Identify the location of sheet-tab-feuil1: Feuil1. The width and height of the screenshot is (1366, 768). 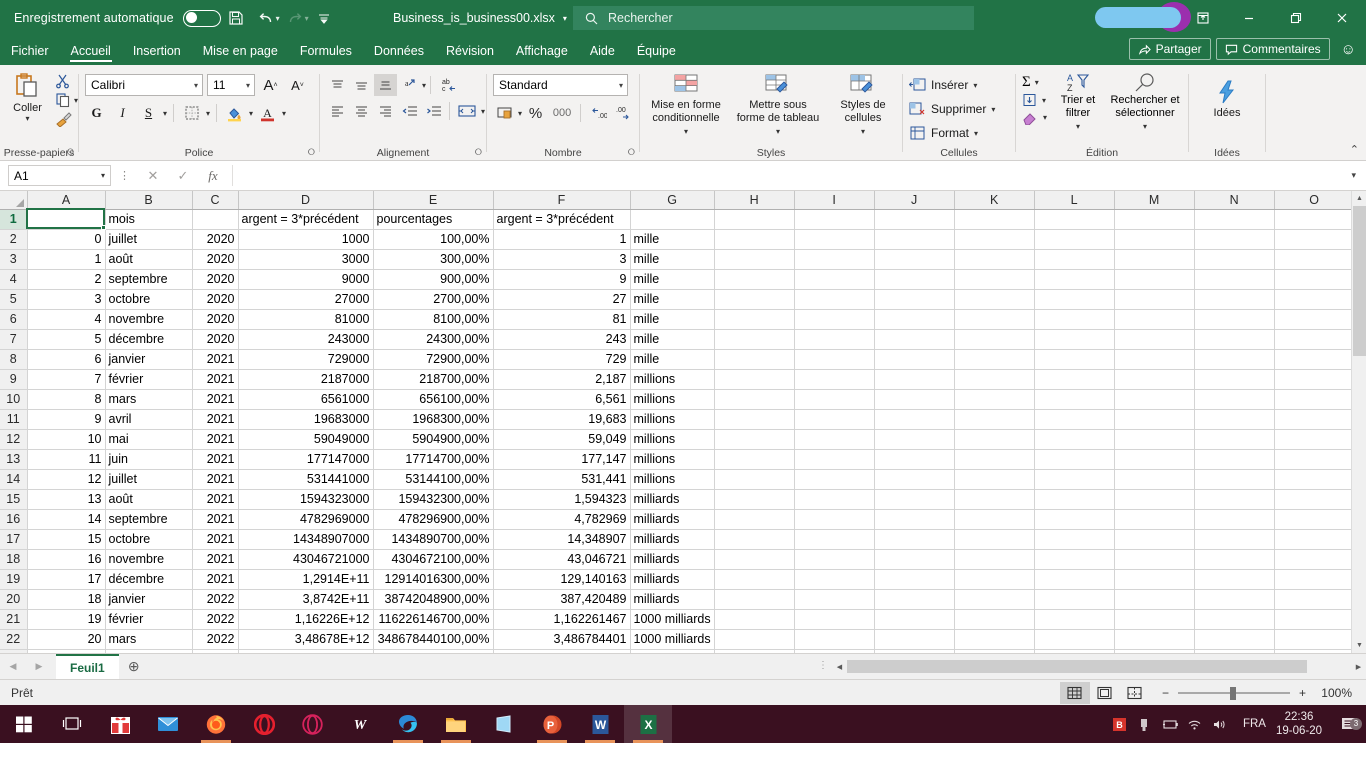
(87, 666).